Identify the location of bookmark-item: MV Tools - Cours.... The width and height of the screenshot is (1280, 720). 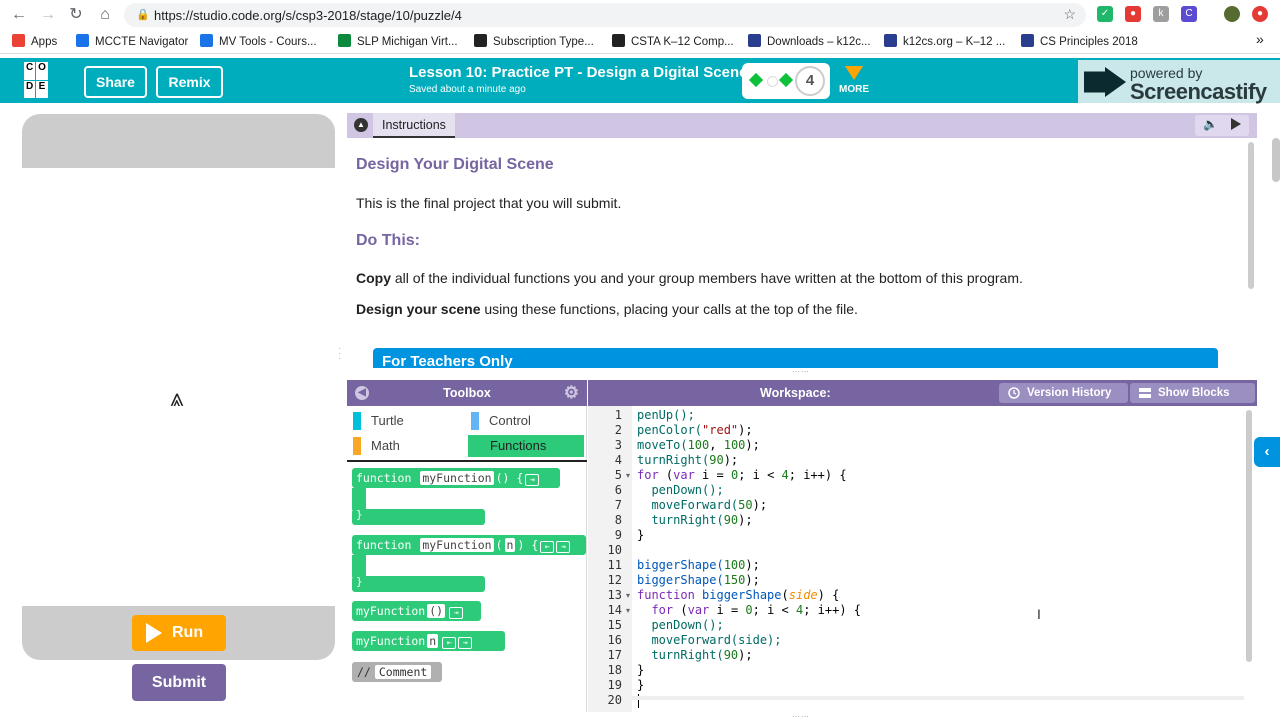
(258, 41).